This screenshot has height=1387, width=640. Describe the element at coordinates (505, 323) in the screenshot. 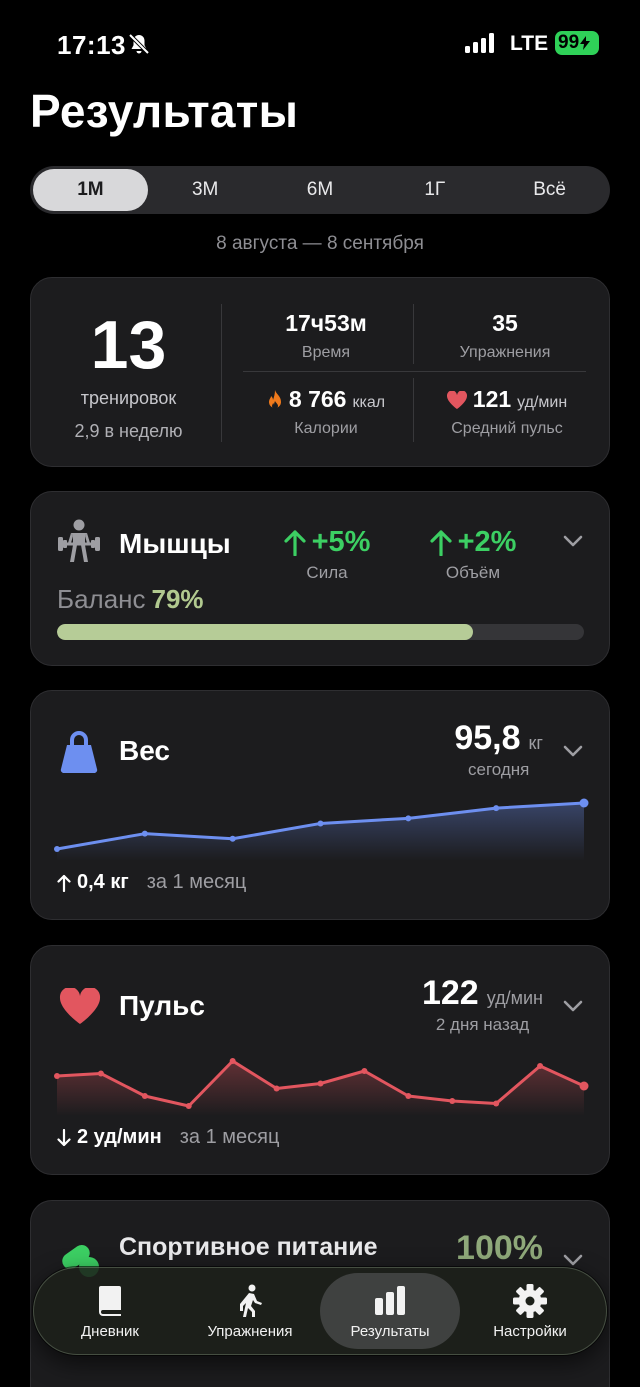

I see `exercises-value: 35` at that location.